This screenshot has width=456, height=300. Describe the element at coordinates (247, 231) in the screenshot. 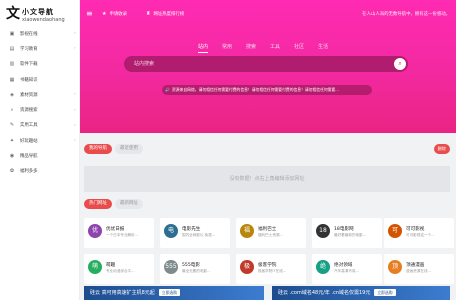

I see `avatar: 福` at that location.